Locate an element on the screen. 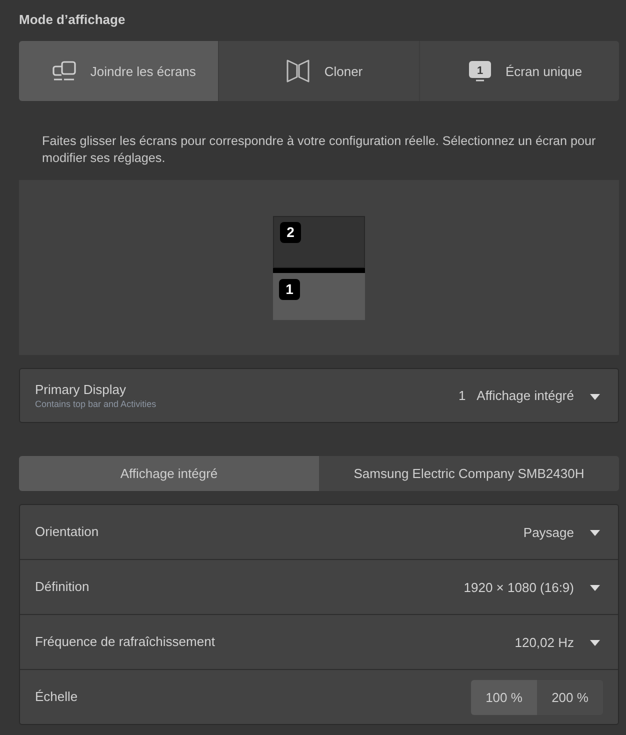 The height and width of the screenshot is (735, 626). dropdown-button: 120,02 Hz is located at coordinates (558, 642).